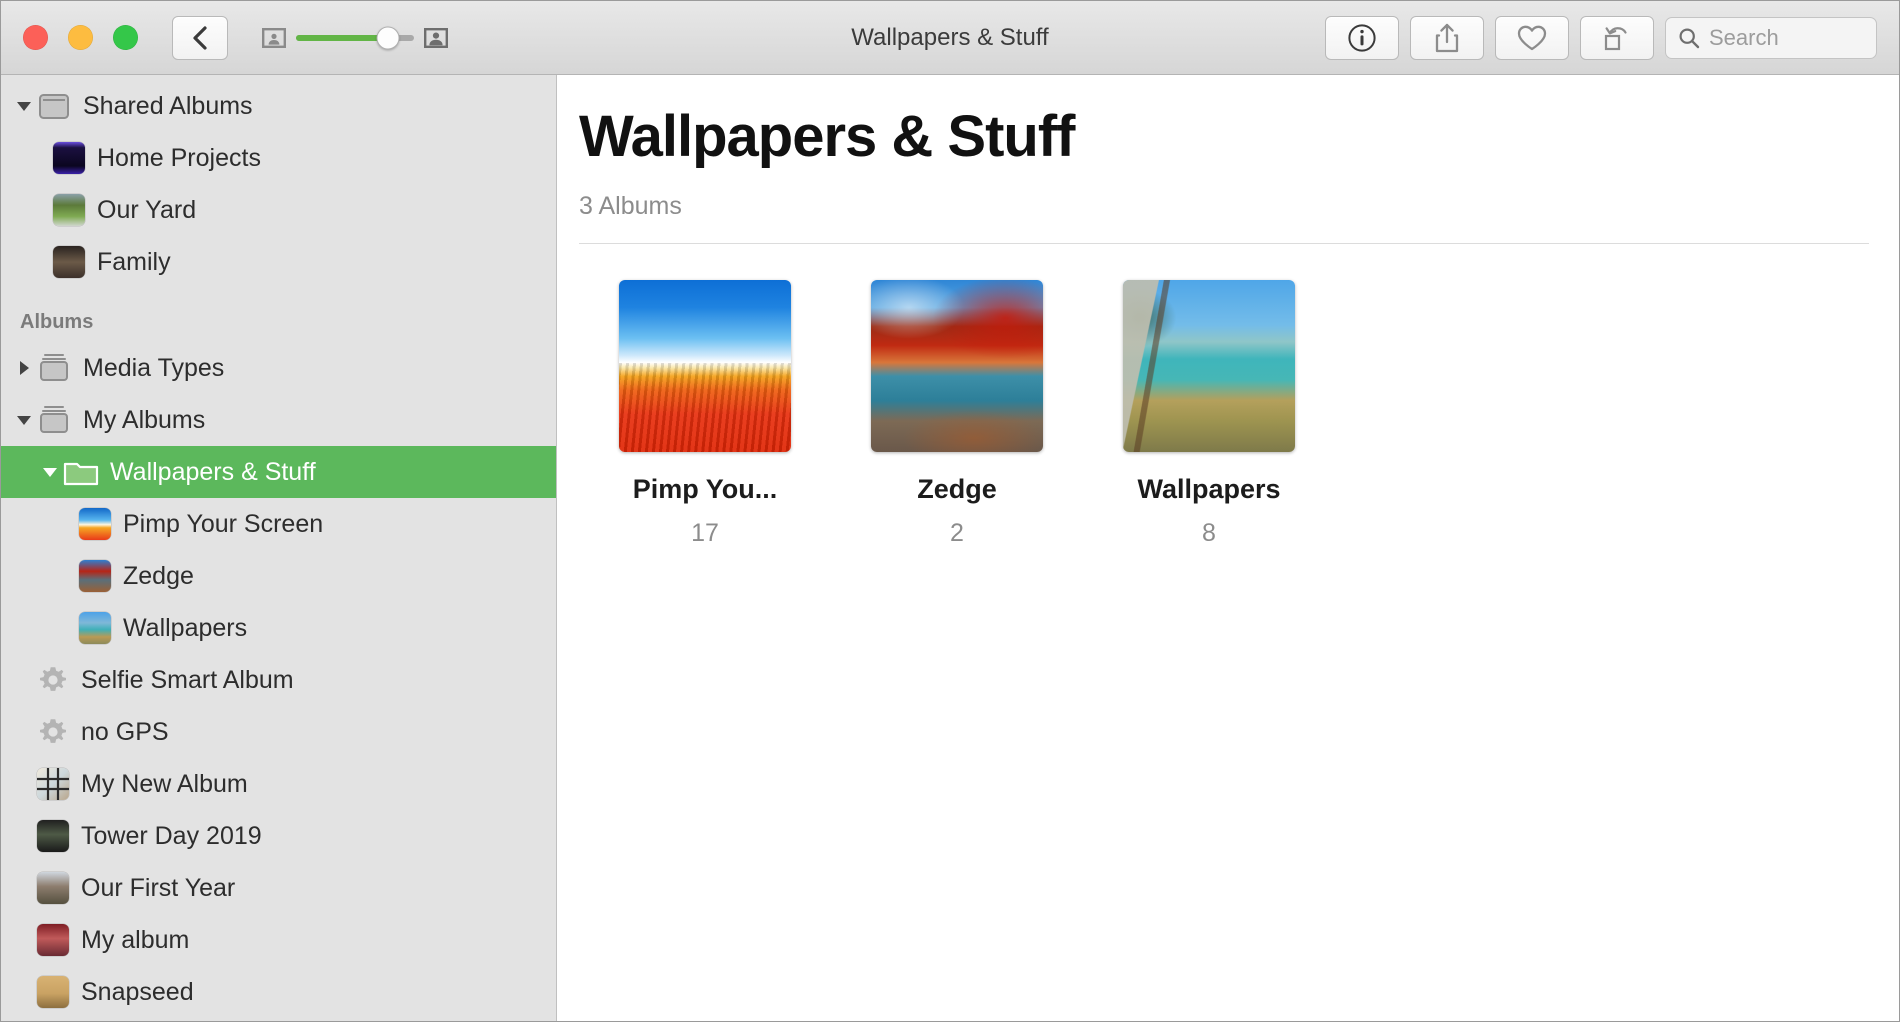 The image size is (1900, 1022). I want to click on small-thumbnail-icon, so click(274, 37).